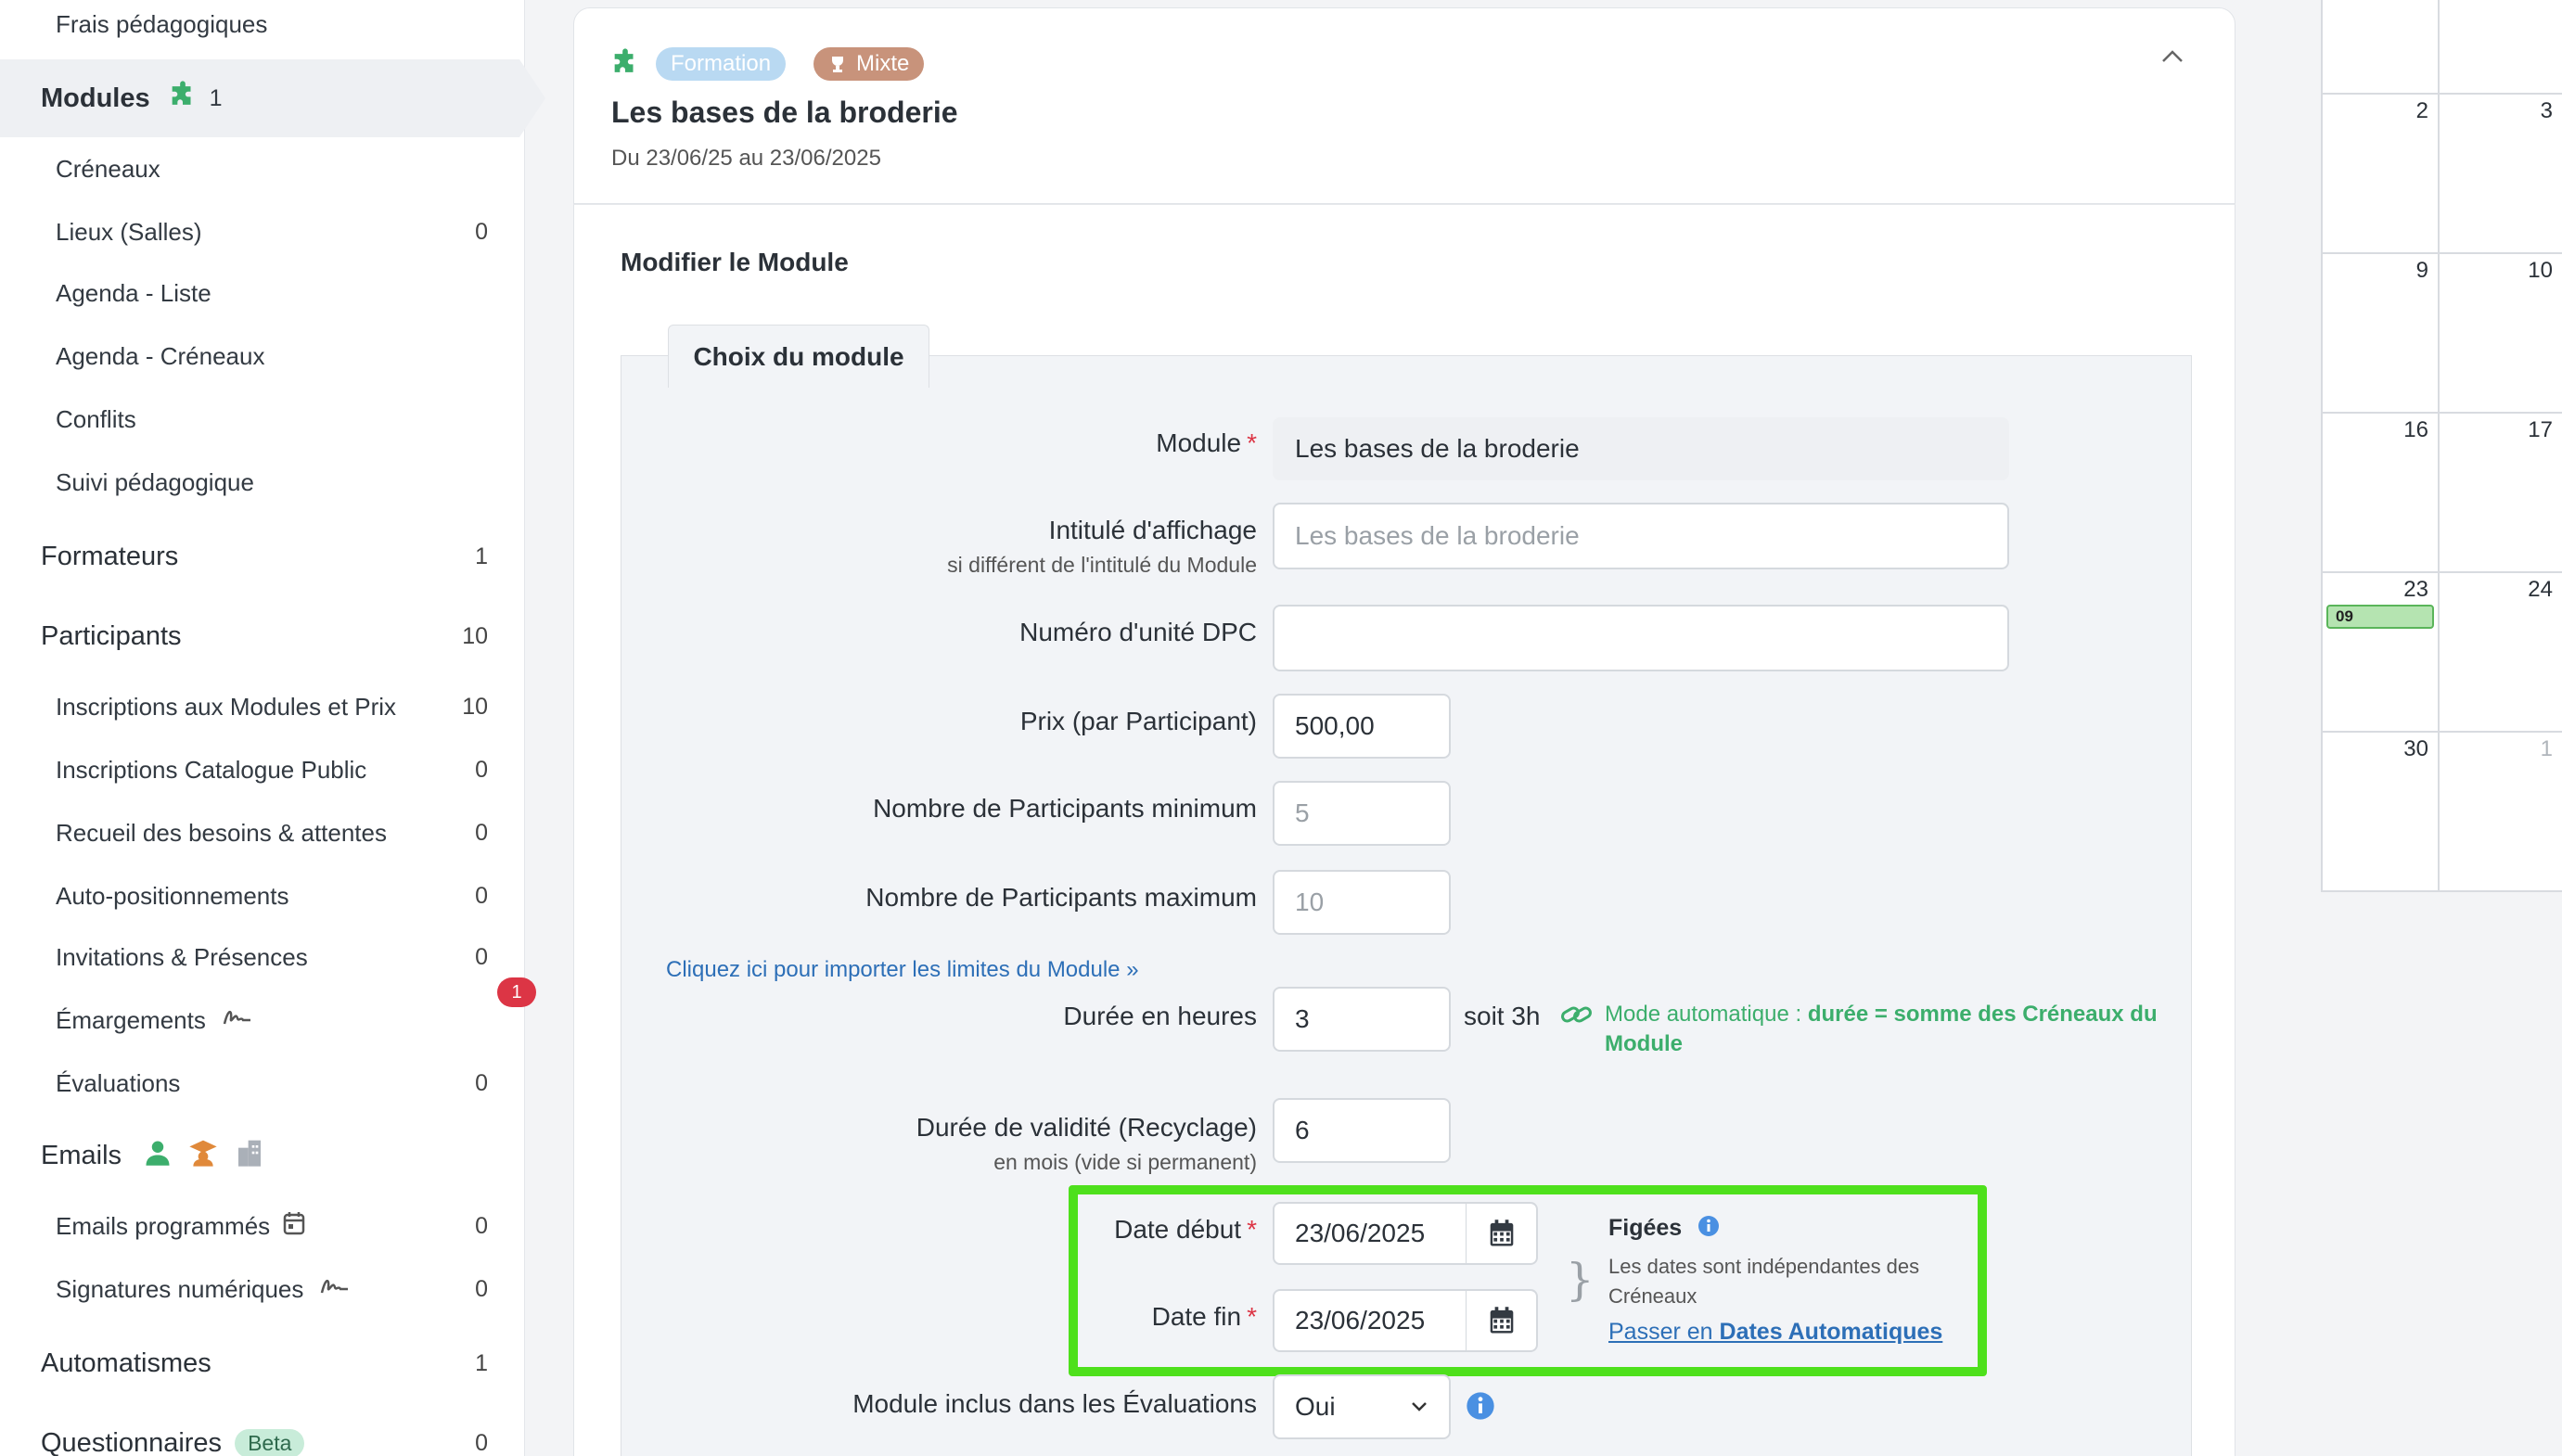 The width and height of the screenshot is (2562, 1456). I want to click on validite-input: 6, so click(1362, 1130).